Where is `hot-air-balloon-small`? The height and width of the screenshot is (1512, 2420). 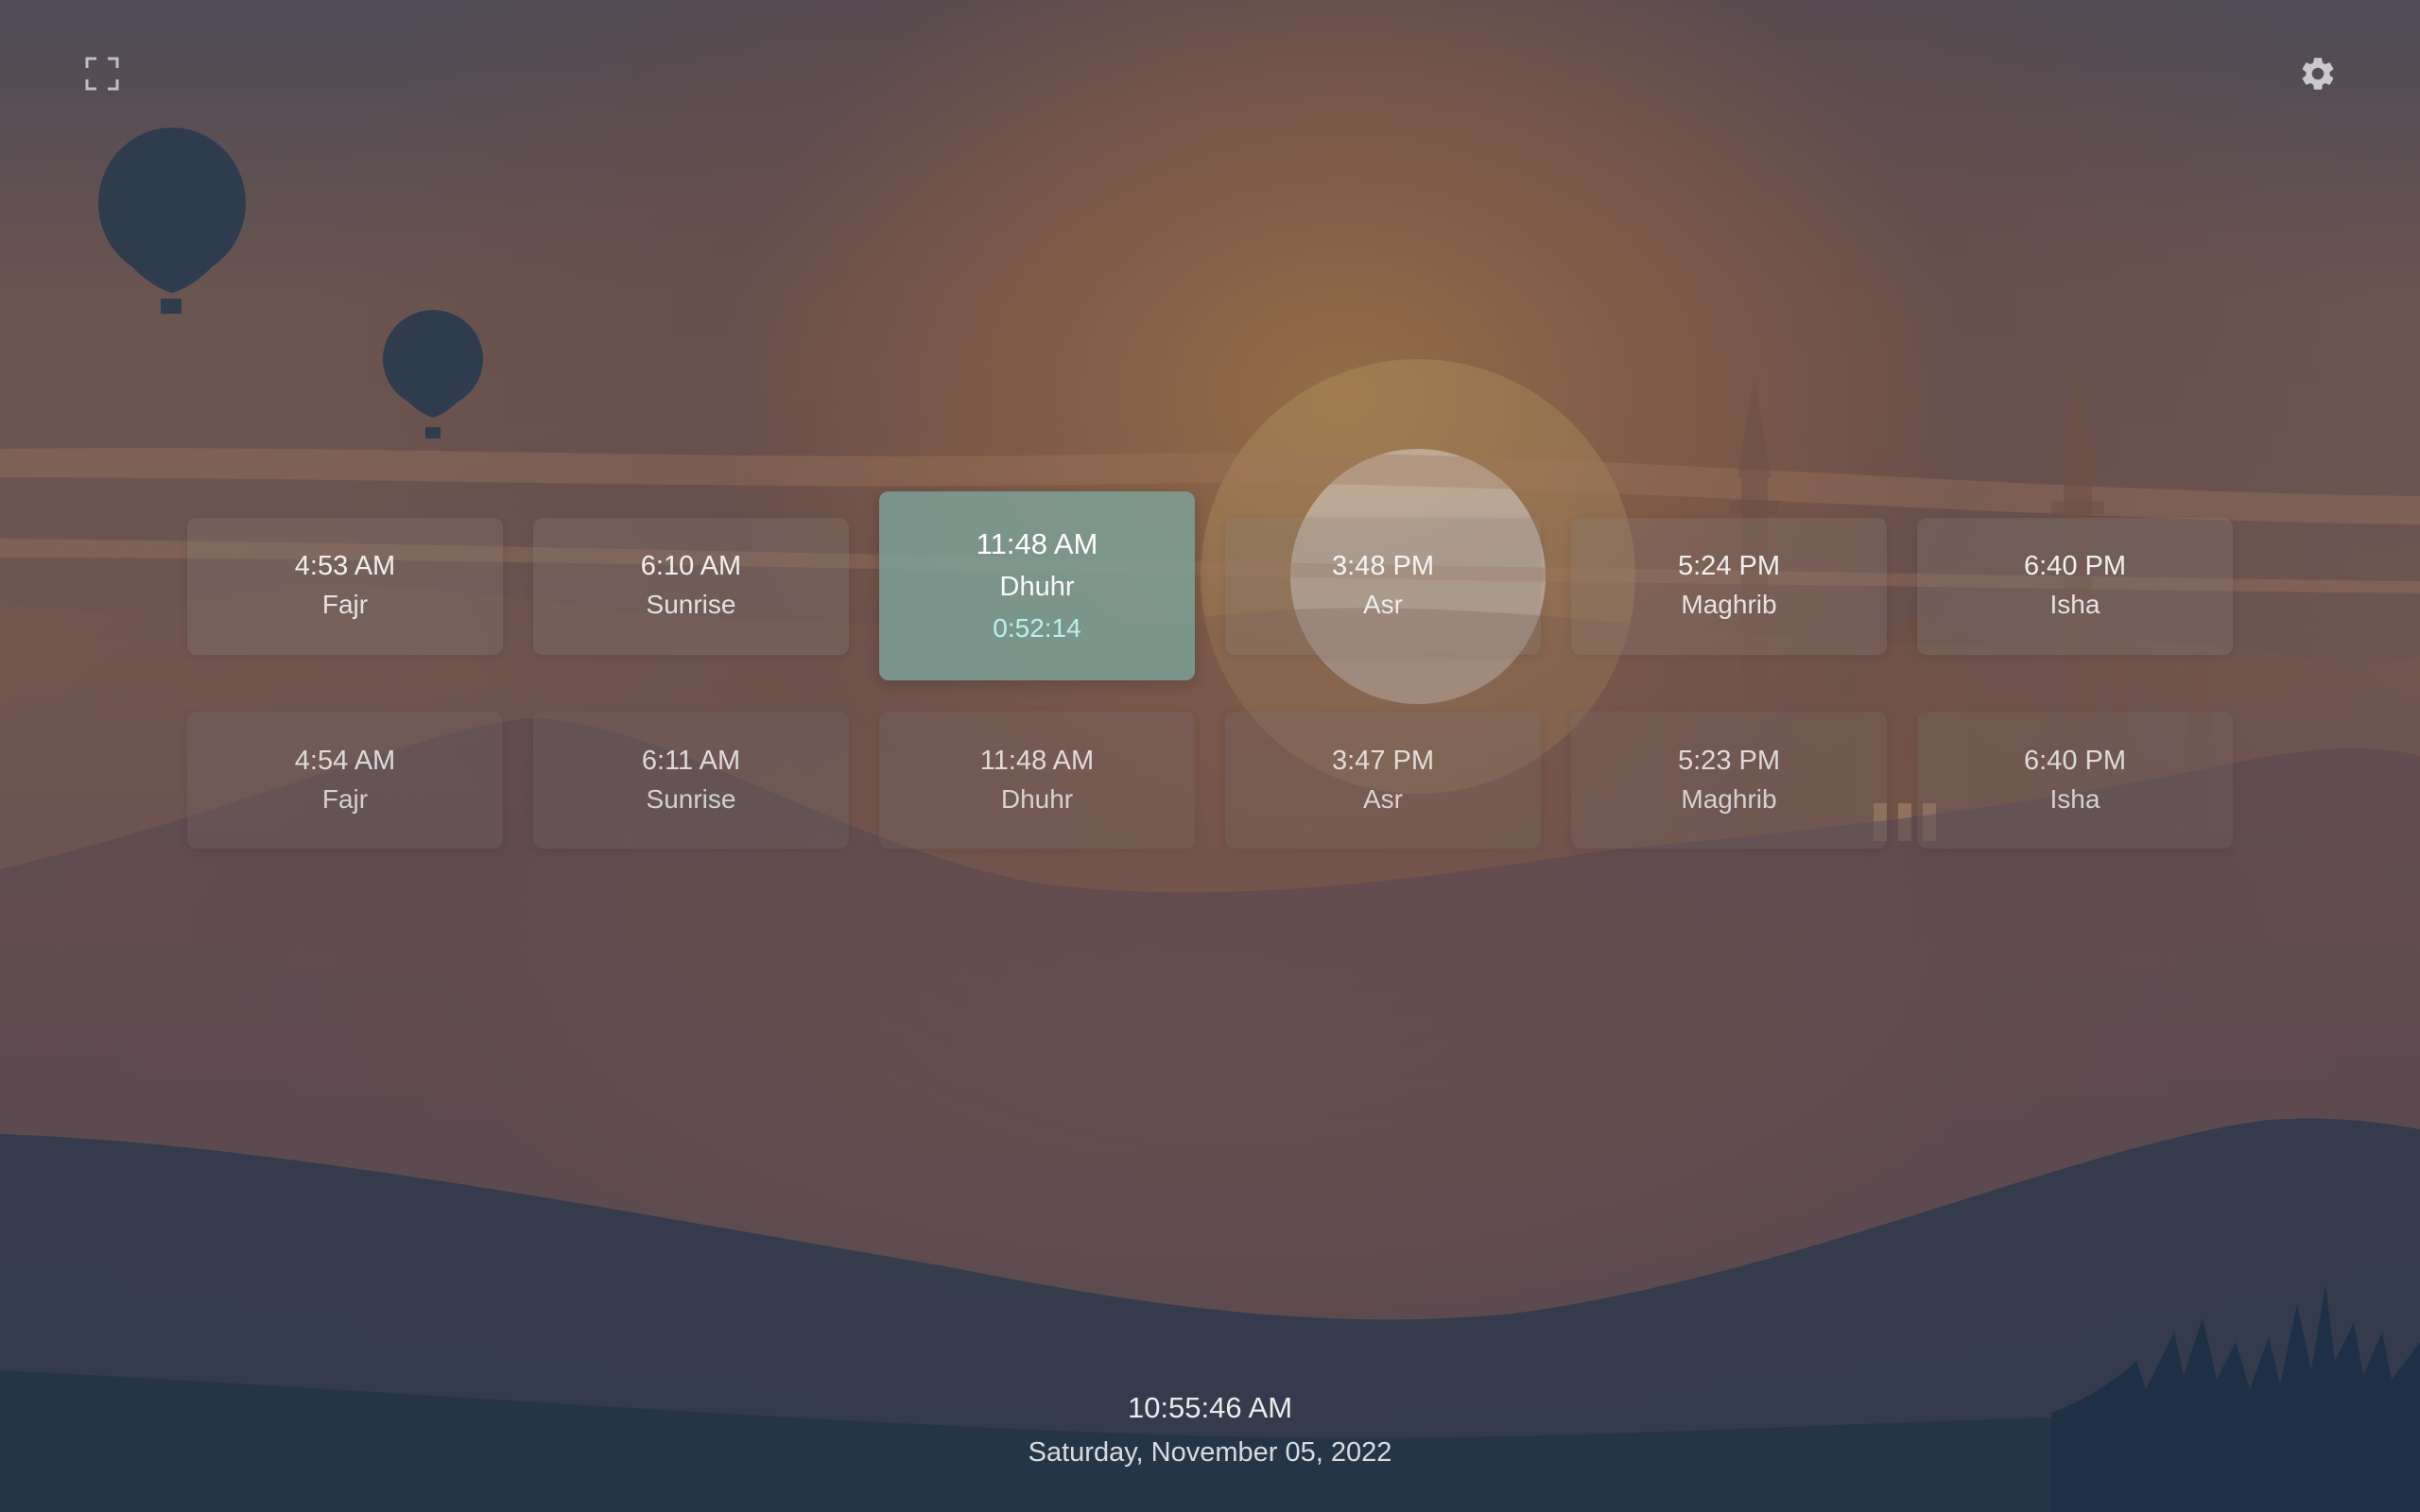
hot-air-balloon-small is located at coordinates (433, 374).